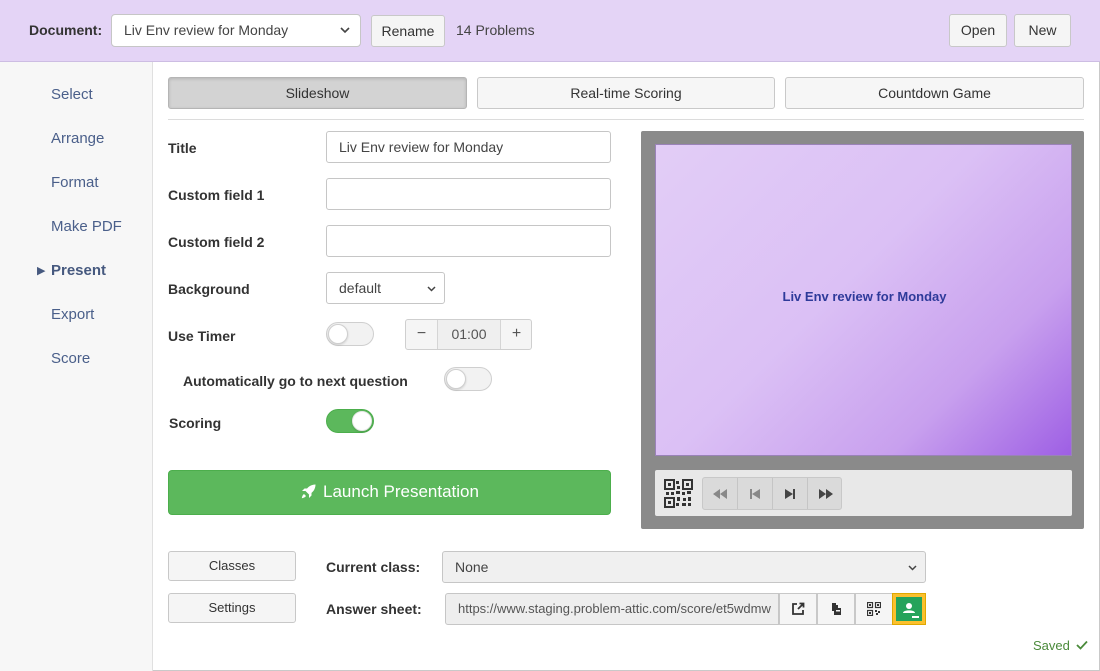 The width and height of the screenshot is (1100, 671). What do you see at coordinates (216, 242) in the screenshot?
I see `custom-field-2-label: Custom field 2` at bounding box center [216, 242].